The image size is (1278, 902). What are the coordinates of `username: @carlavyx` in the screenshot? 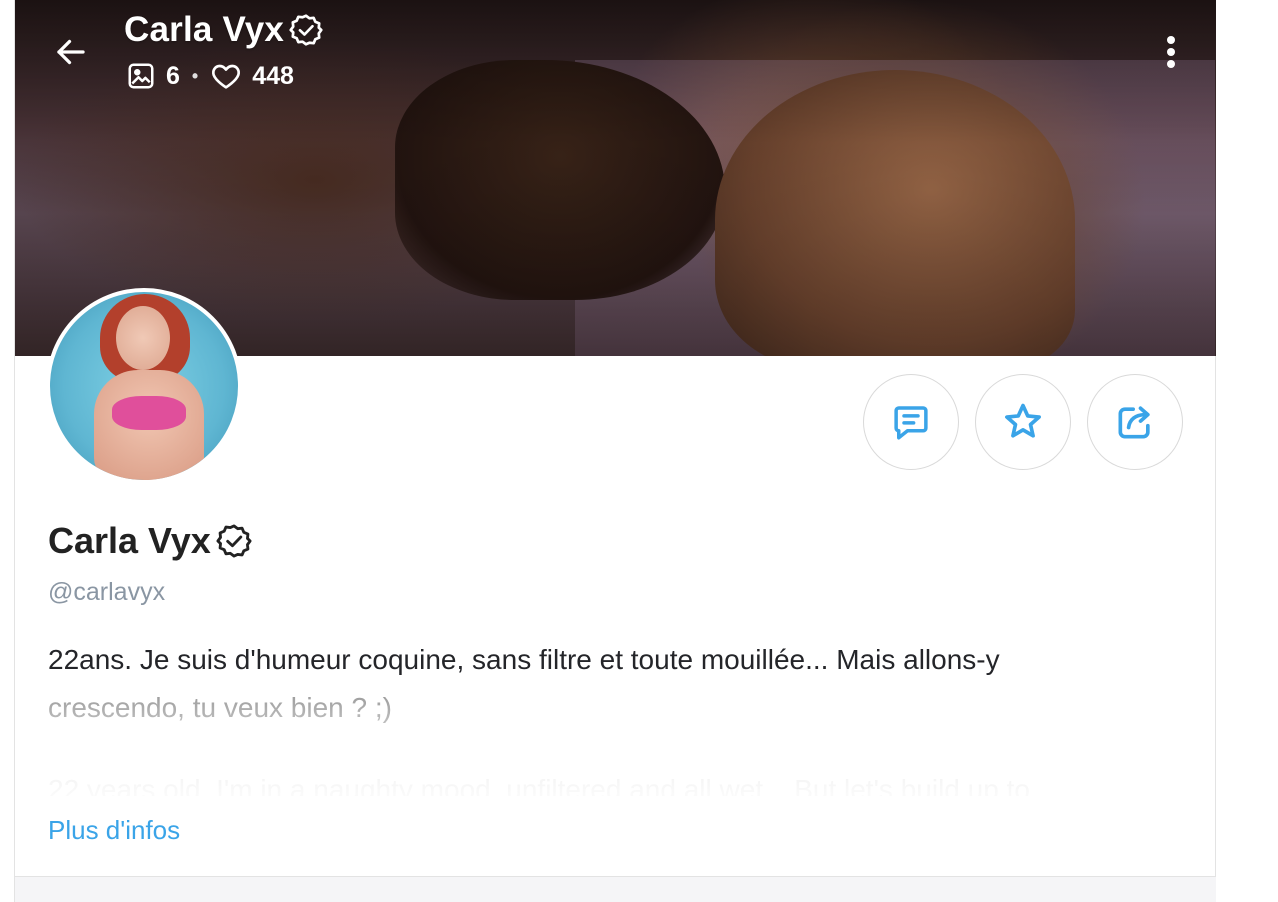 It's located at (107, 592).